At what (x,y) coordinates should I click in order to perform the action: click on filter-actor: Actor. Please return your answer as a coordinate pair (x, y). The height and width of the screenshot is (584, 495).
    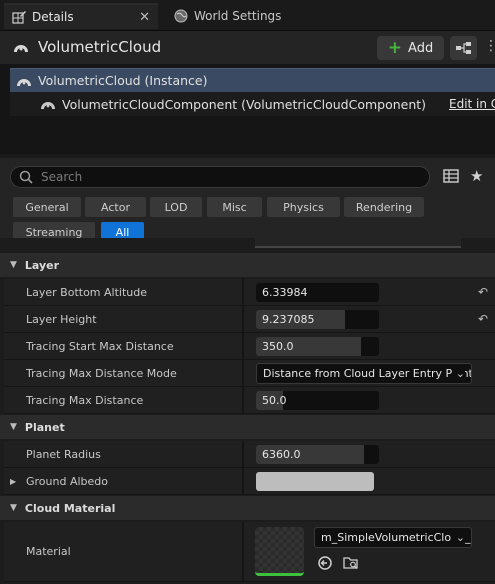
    Looking at the image, I should click on (115, 207).